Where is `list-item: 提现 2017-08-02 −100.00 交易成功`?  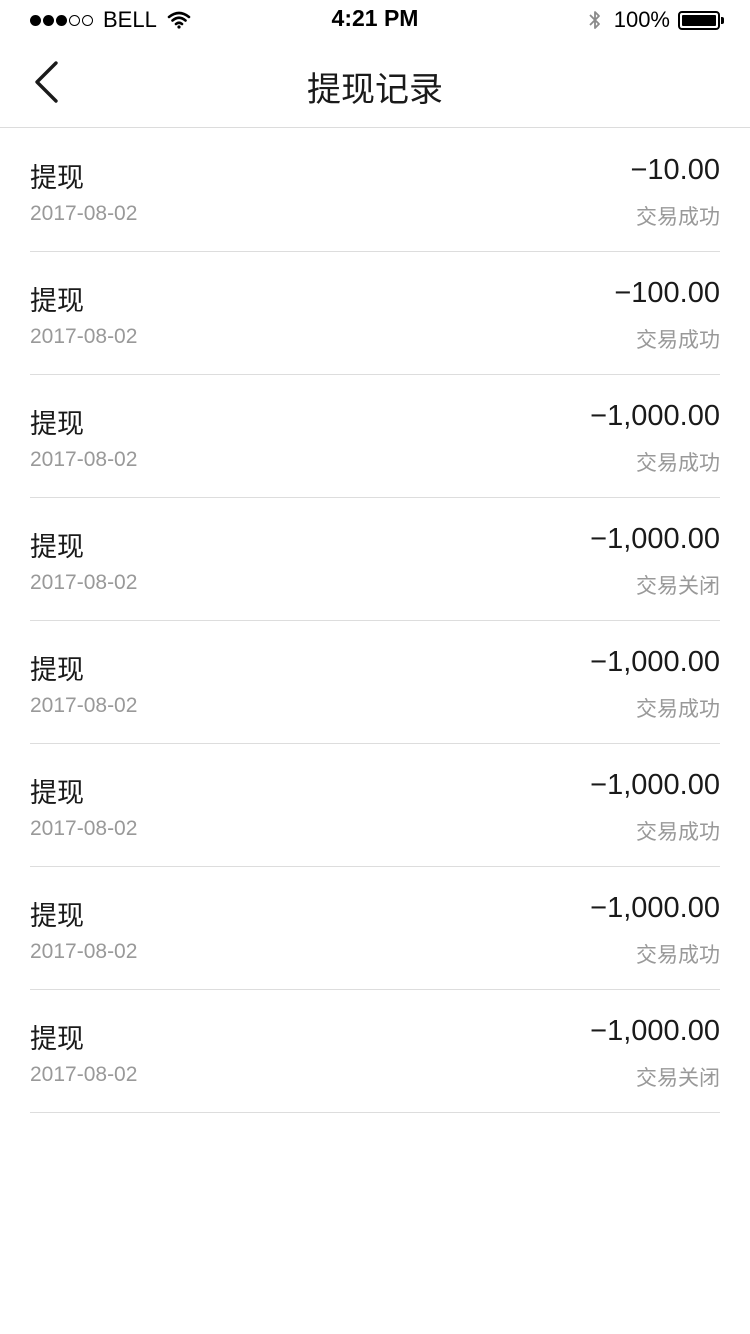
list-item: 提现 2017-08-02 −100.00 交易成功 is located at coordinates (375, 313).